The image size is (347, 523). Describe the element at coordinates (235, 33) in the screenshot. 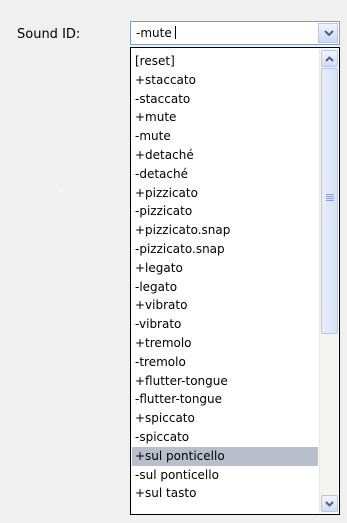

I see `sound-id-combobox: -mute` at that location.